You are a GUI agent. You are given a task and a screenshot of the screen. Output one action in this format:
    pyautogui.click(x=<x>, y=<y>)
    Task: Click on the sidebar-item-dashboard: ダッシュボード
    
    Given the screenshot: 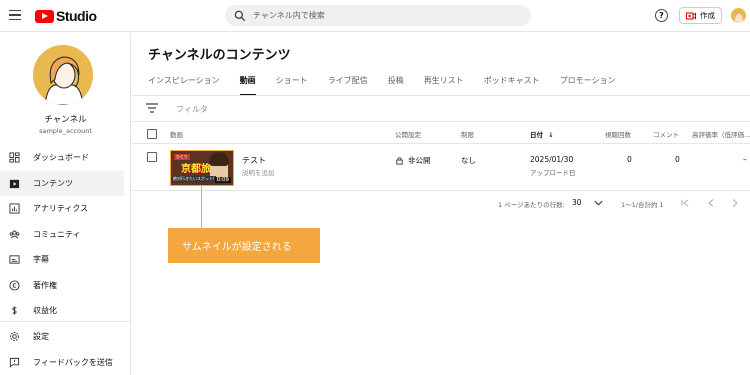 What is the action you would take?
    pyautogui.click(x=65, y=158)
    